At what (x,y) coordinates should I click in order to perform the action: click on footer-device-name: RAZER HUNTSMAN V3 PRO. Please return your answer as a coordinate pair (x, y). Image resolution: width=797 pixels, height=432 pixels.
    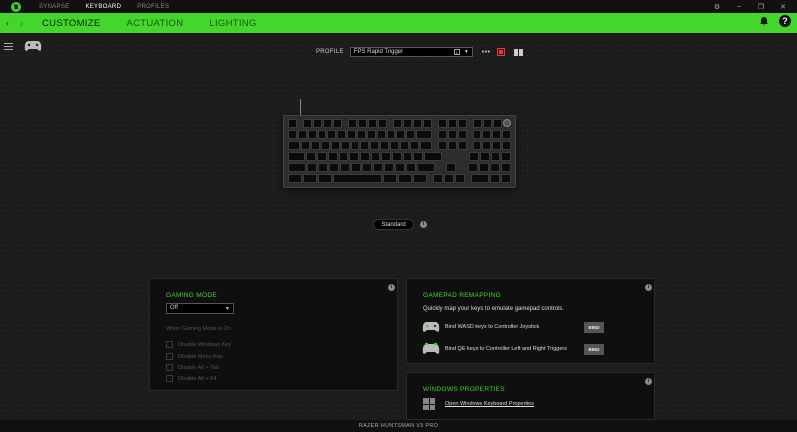
    Looking at the image, I should click on (398, 426).